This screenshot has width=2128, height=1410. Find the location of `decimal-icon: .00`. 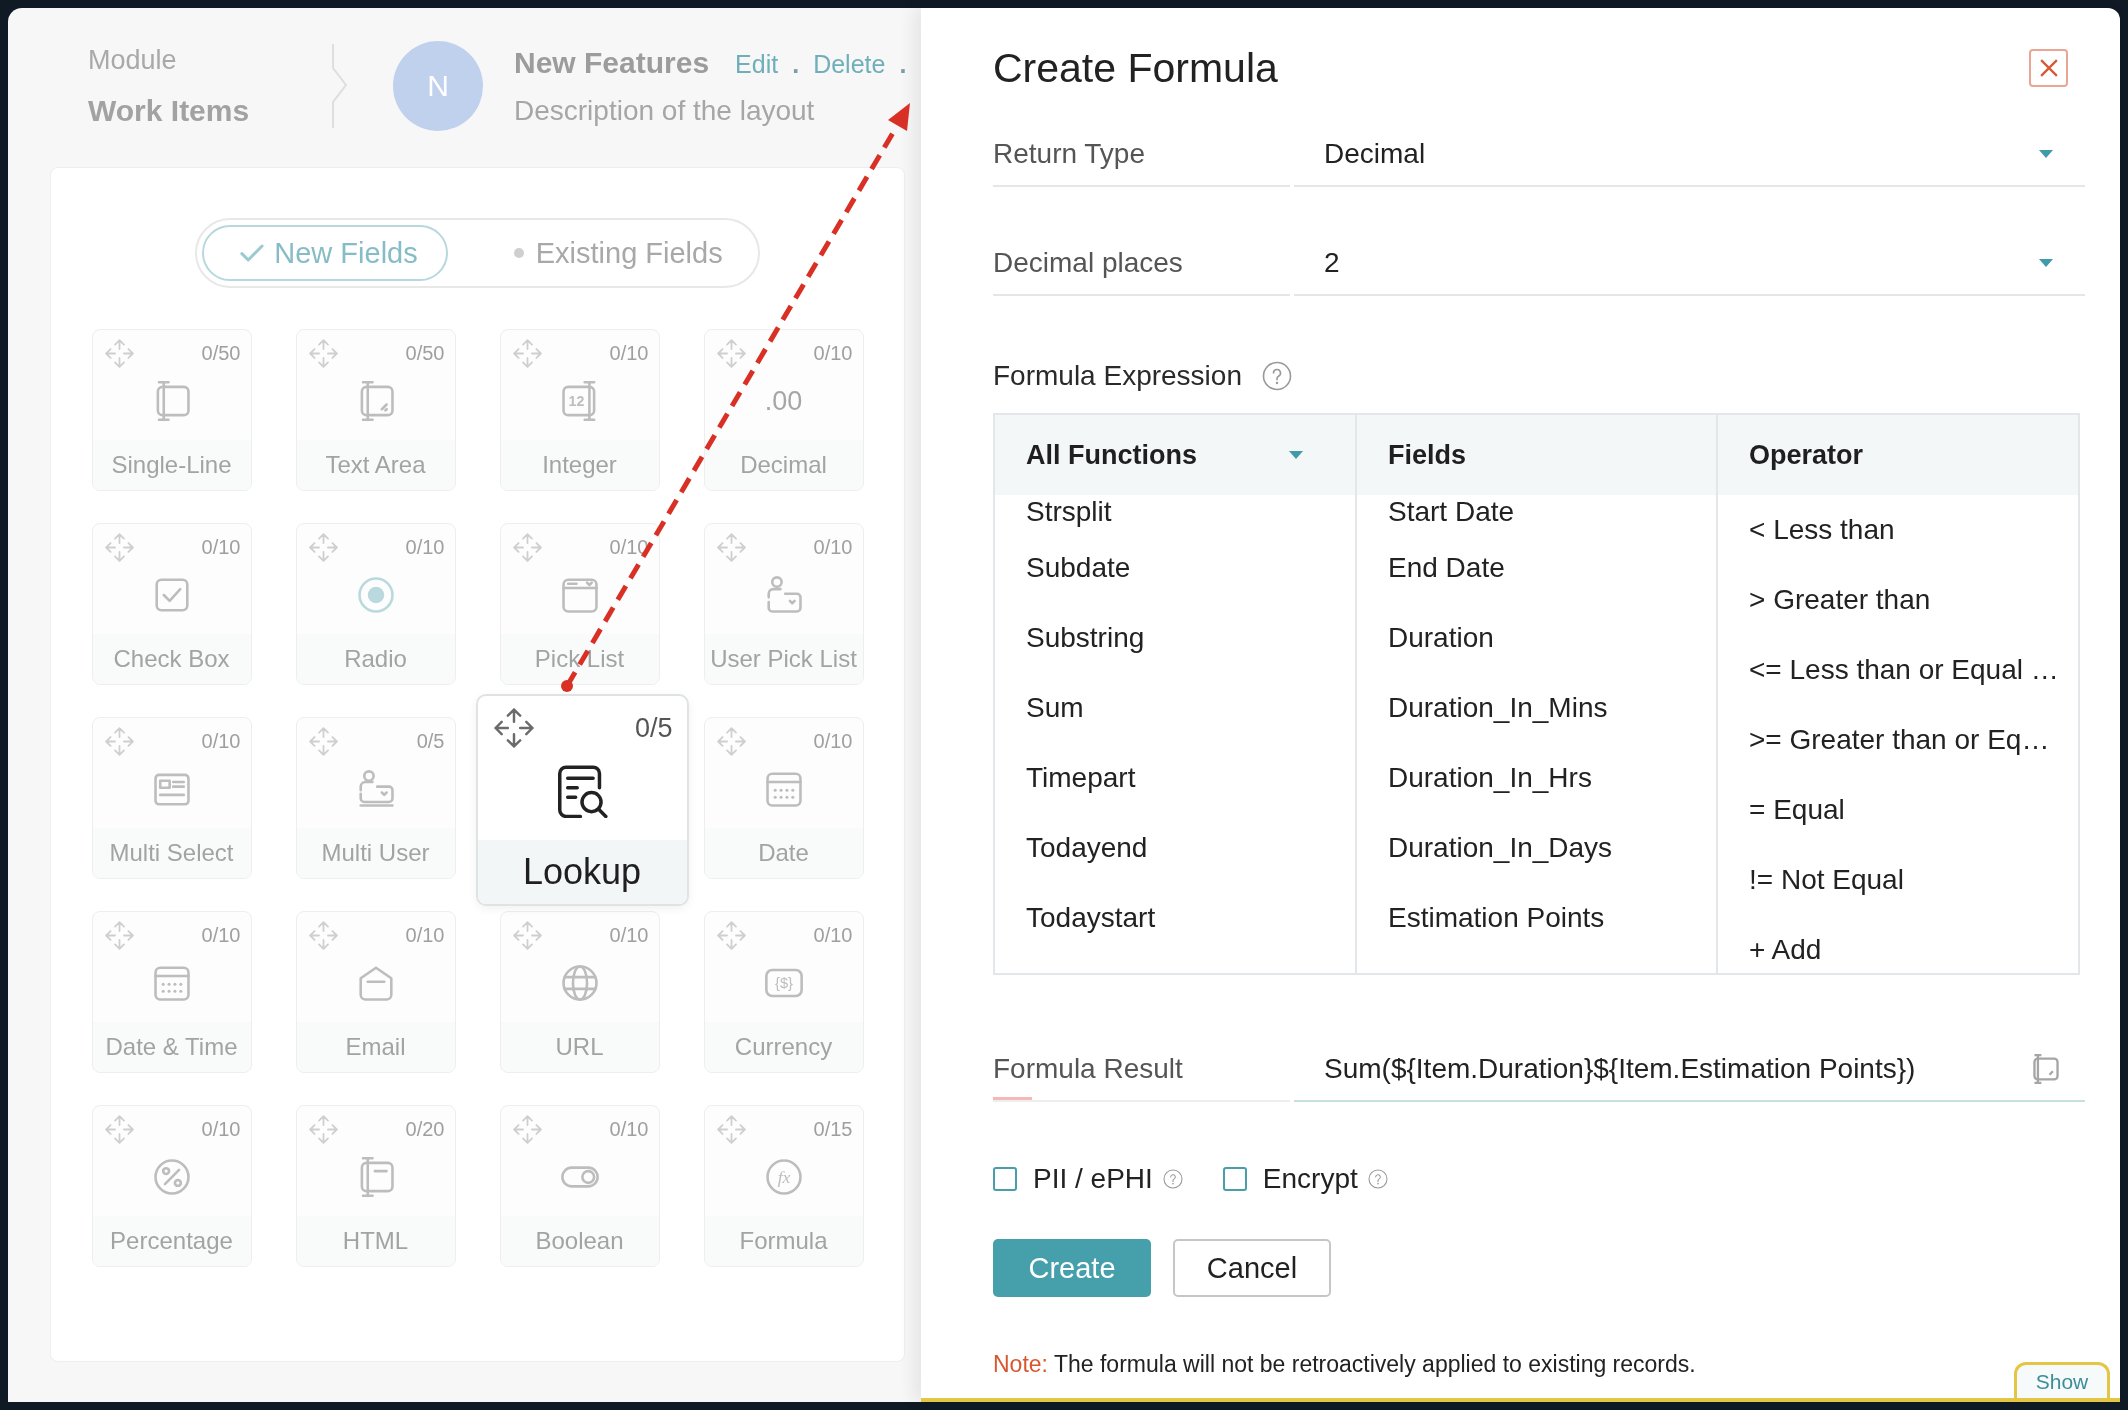

decimal-icon: .00 is located at coordinates (783, 401).